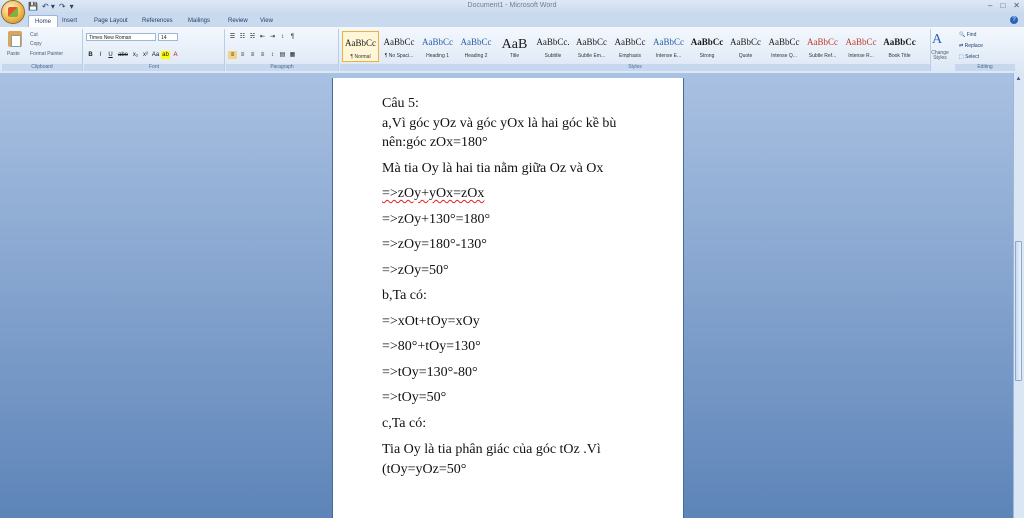 This screenshot has width=1024, height=518. Describe the element at coordinates (165, 55) in the screenshot. I see `highlight-button: ab` at that location.